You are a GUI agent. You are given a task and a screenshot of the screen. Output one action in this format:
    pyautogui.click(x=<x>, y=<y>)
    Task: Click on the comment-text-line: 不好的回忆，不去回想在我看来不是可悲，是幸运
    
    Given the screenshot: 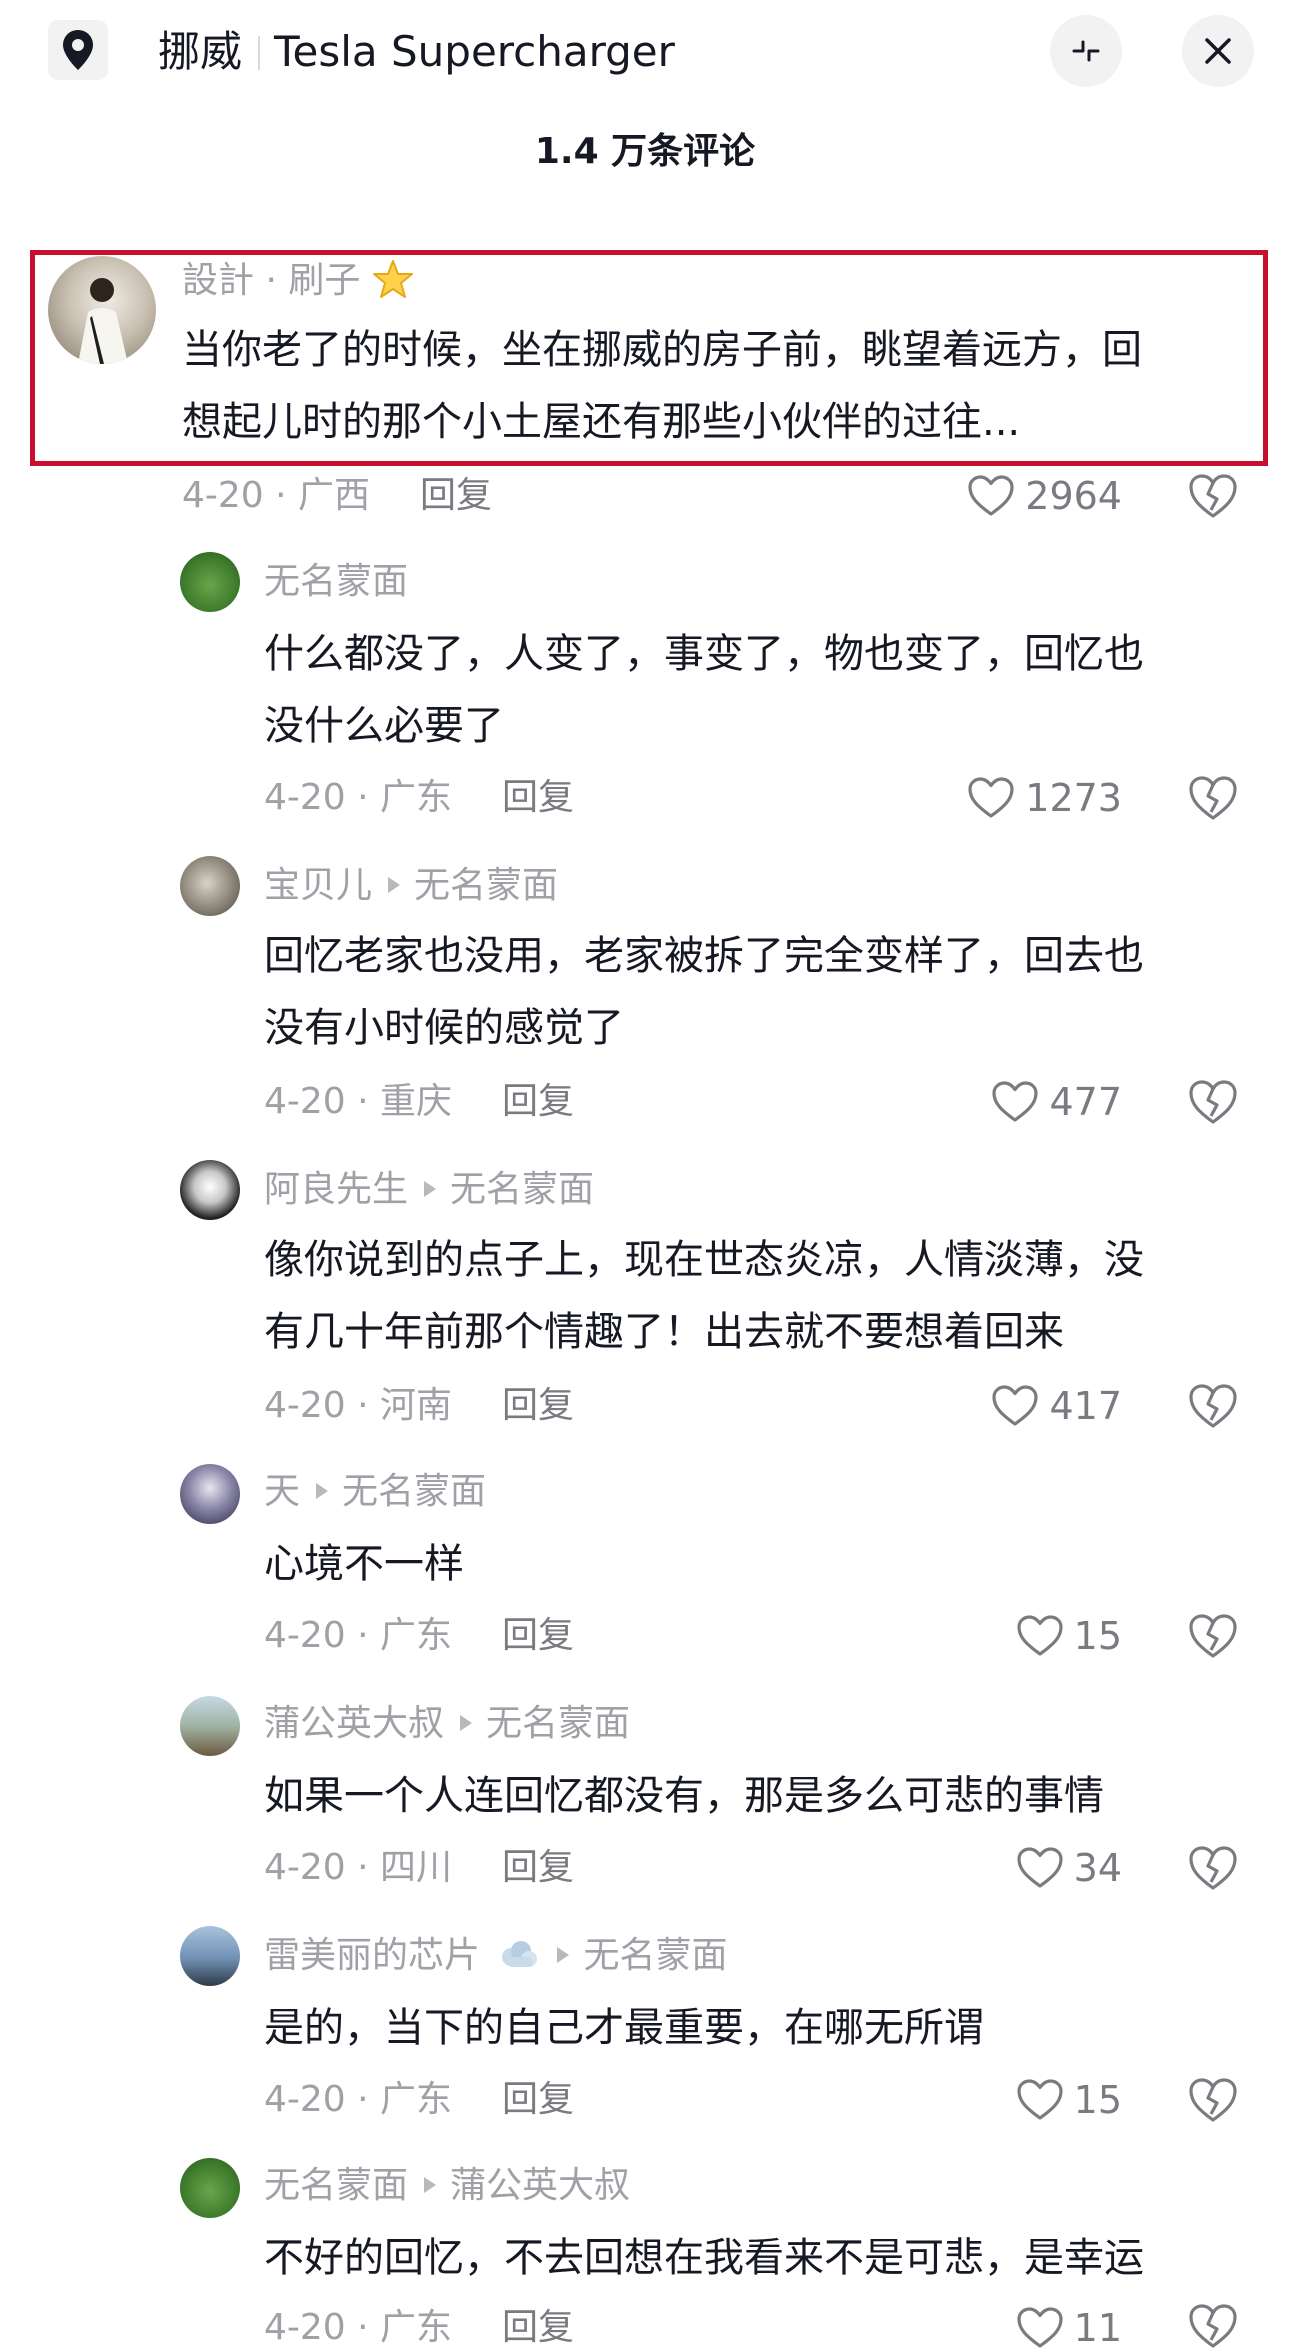 What is the action you would take?
    pyautogui.click(x=704, y=2258)
    